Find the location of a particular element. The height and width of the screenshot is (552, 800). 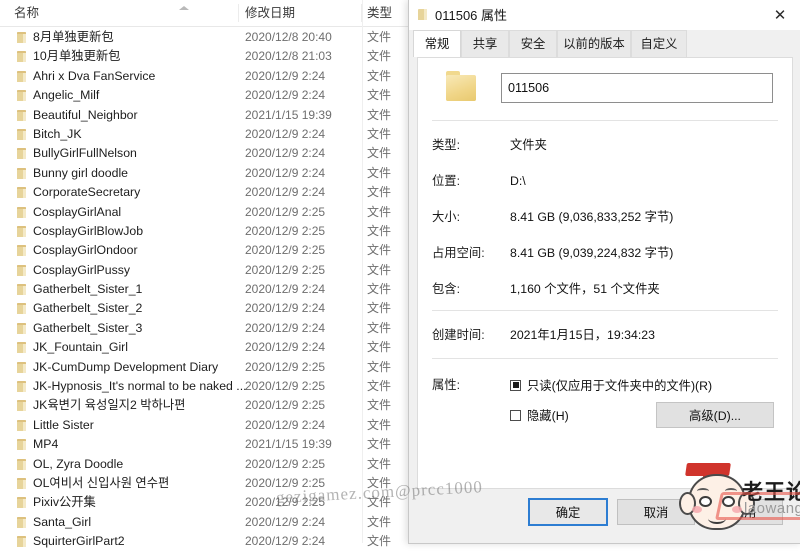

folder-name-input: 011506 is located at coordinates (637, 88).